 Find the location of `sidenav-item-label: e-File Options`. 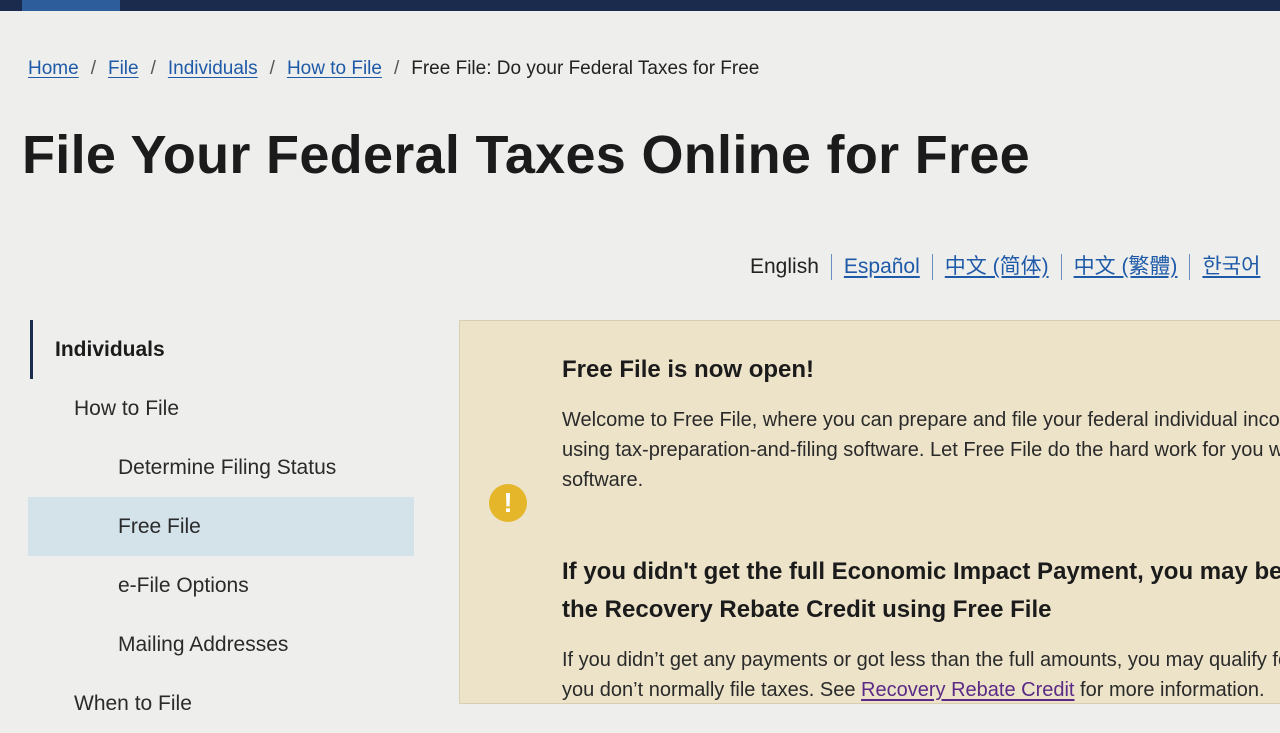

sidenav-item-label: e-File Options is located at coordinates (183, 585).